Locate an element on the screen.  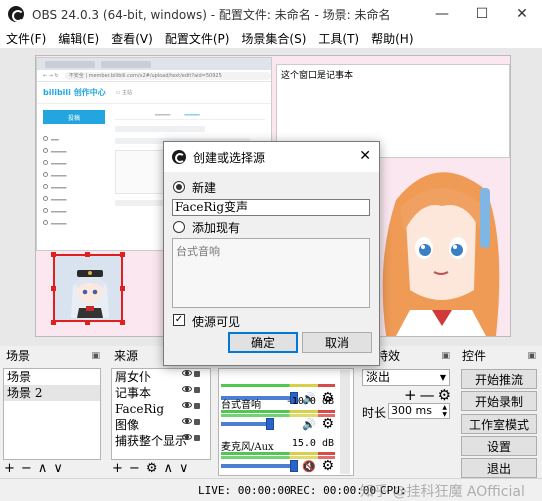
source-item: 图像 is located at coordinates (161, 425).